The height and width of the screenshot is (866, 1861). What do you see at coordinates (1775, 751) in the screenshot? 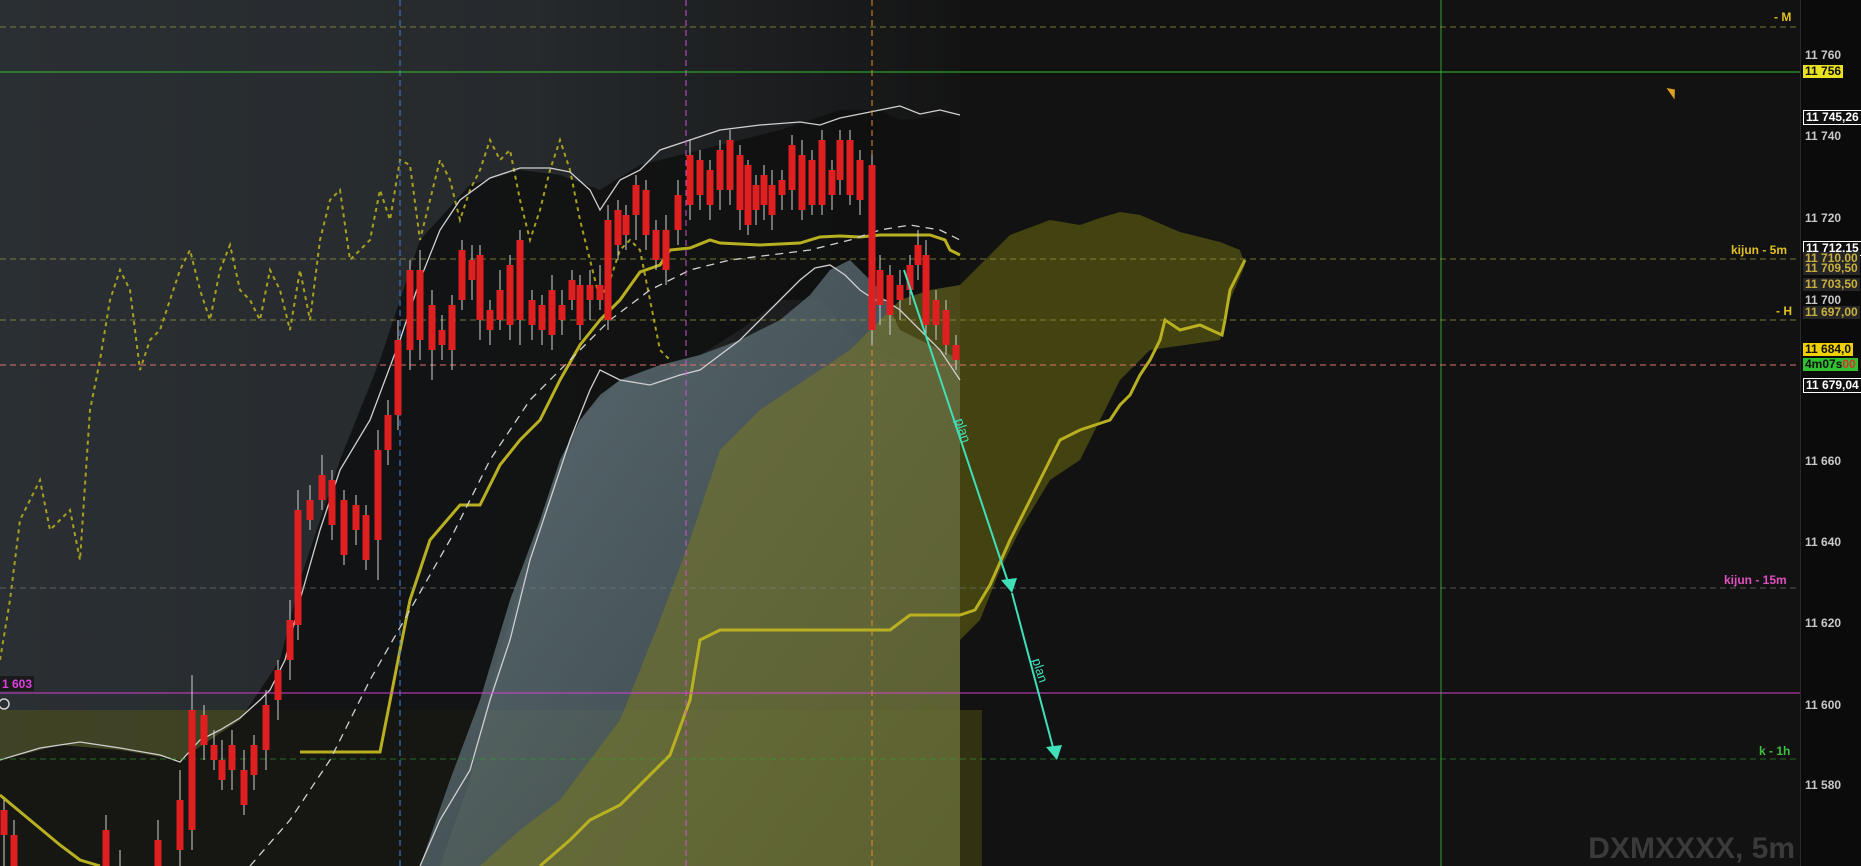
I see `level-label-k-1h: k - 1h` at bounding box center [1775, 751].